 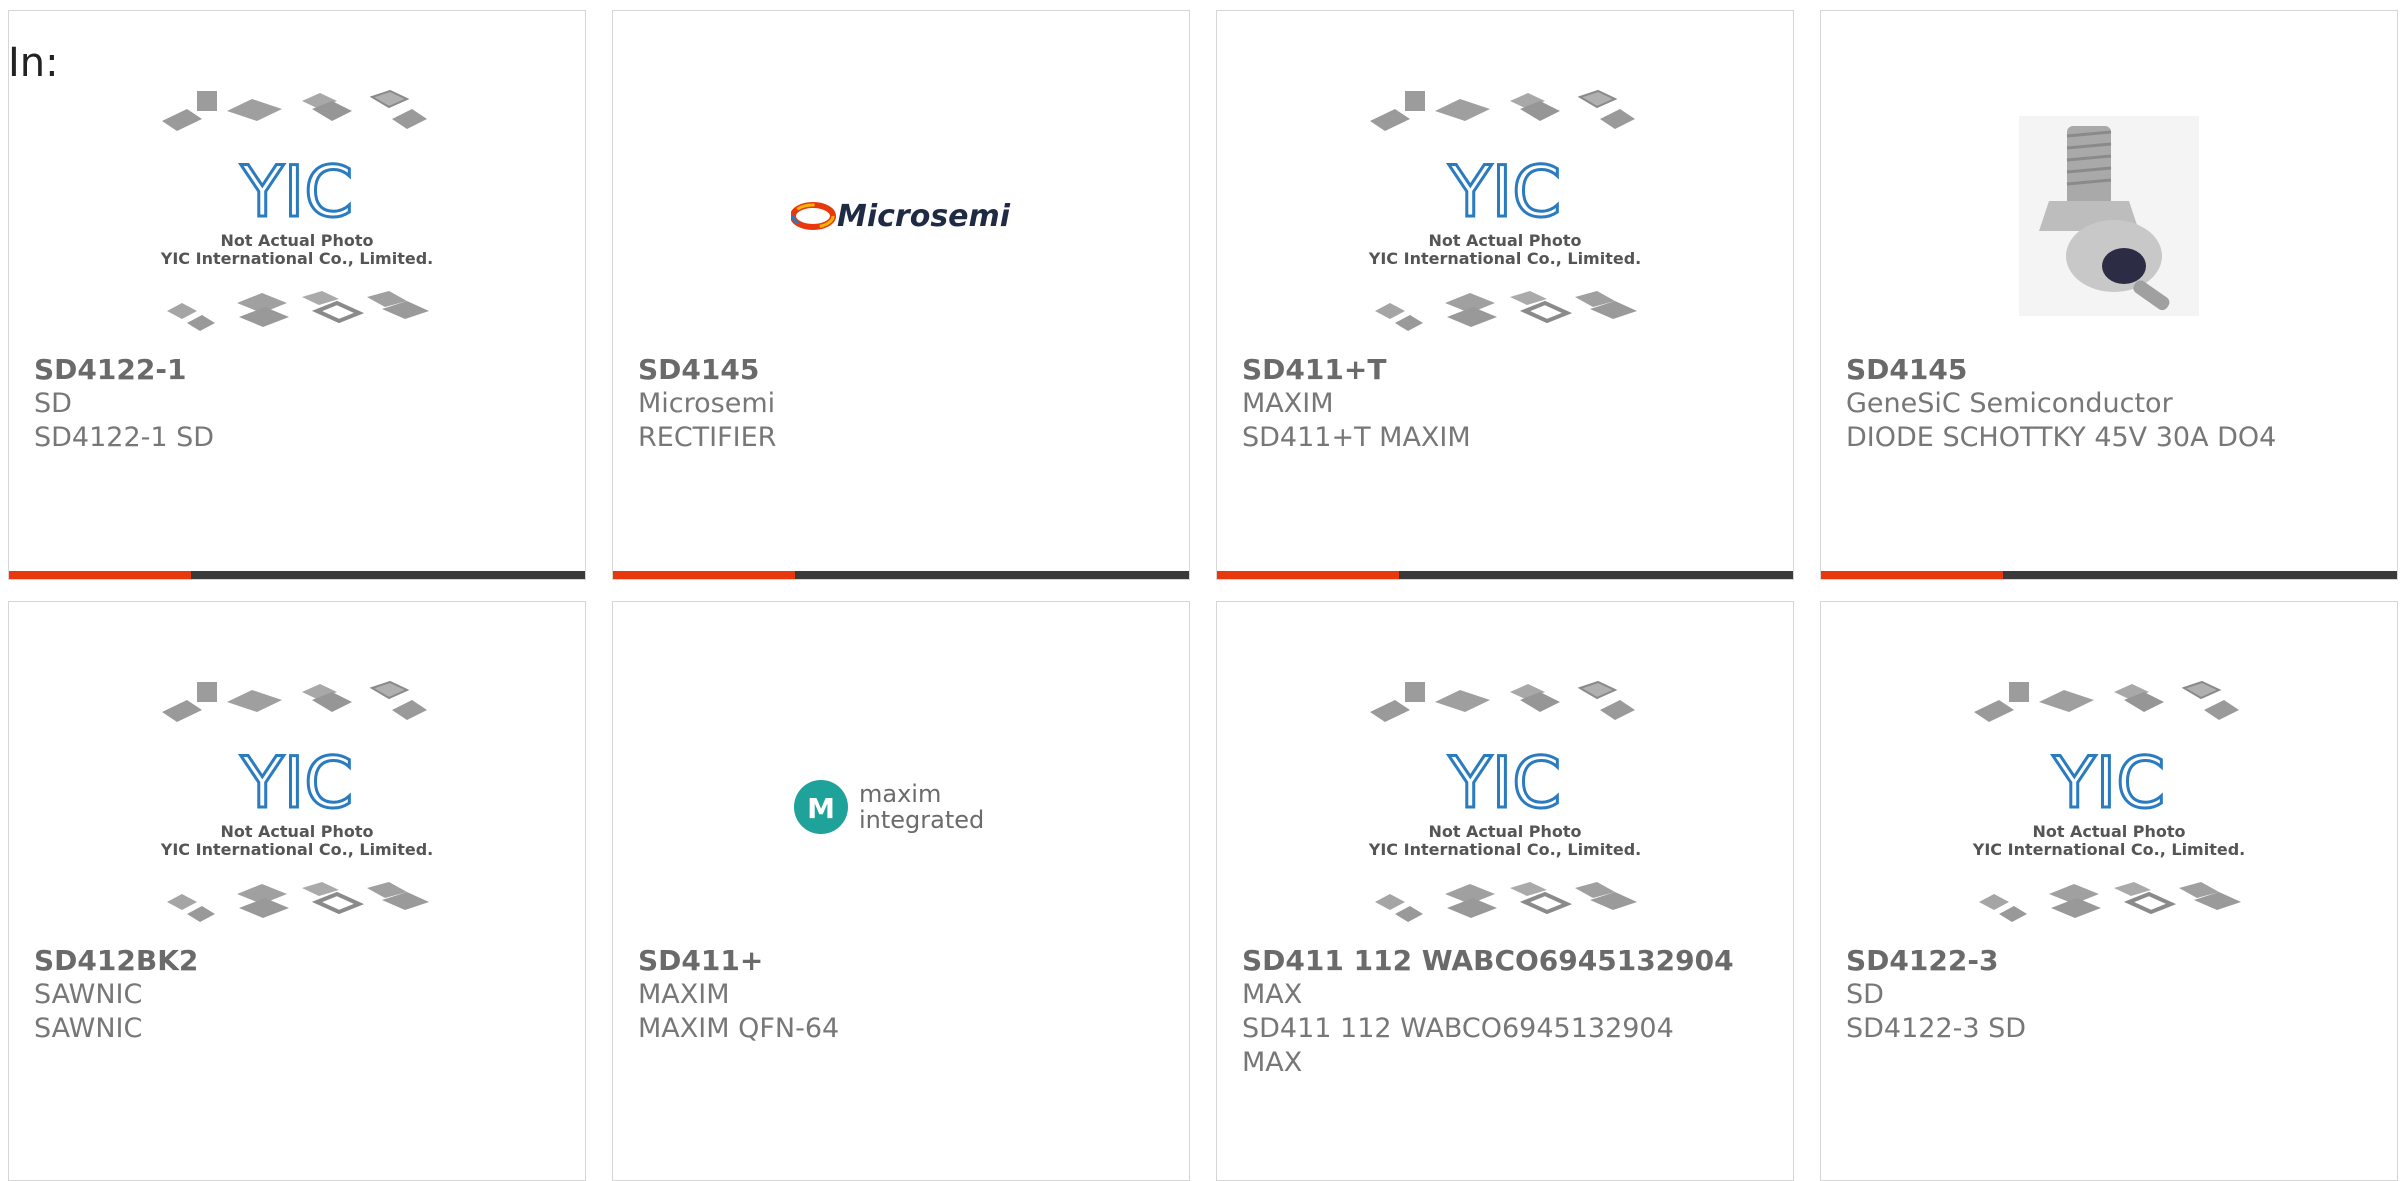 What do you see at coordinates (1512, 961) in the screenshot?
I see `product-title: SD411 112 WABCO6945132904` at bounding box center [1512, 961].